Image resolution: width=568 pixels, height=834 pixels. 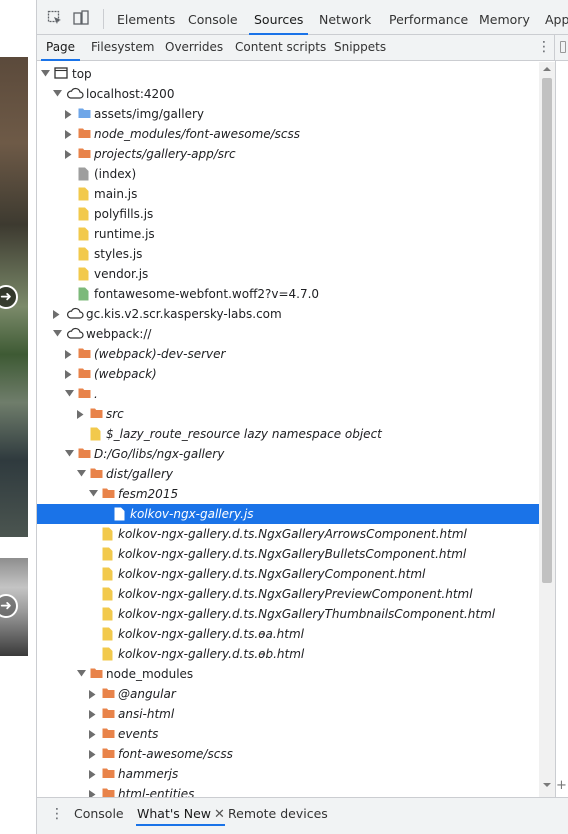 What do you see at coordinates (280, 48) in the screenshot?
I see `tab-content-scripts: Content scripts` at bounding box center [280, 48].